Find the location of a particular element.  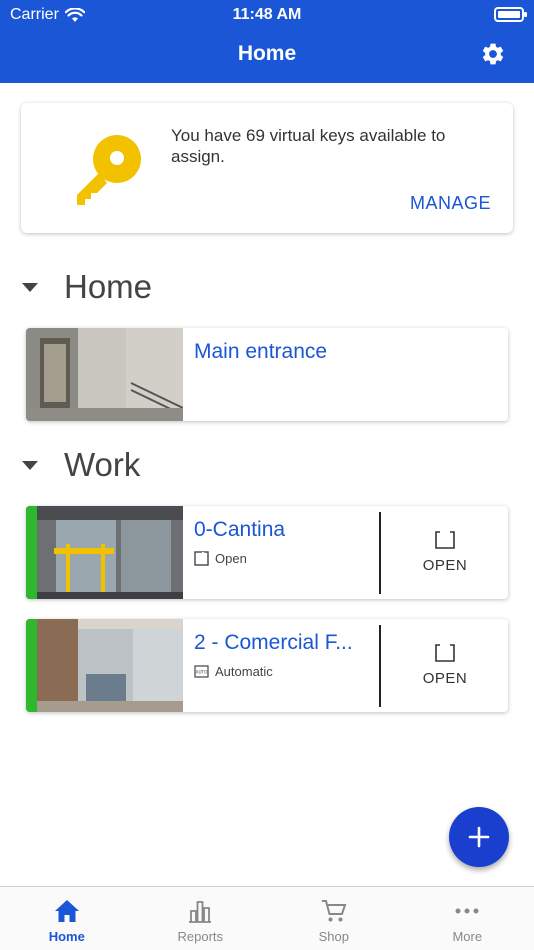

tab-bar: Home Reports Shop More is located at coordinates (267, 918).